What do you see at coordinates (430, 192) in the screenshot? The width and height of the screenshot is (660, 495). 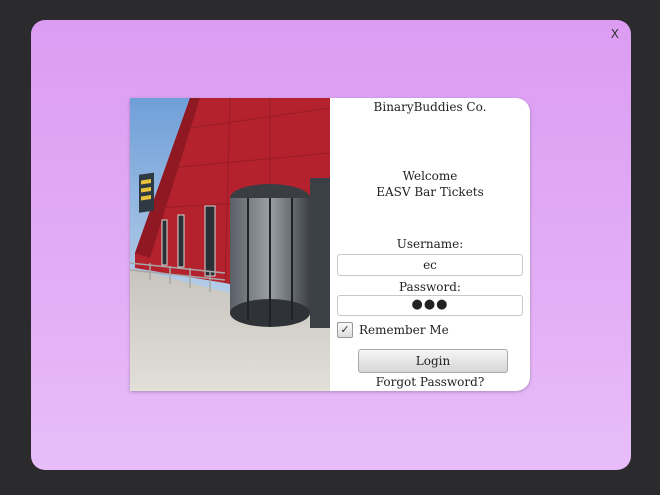 I see `app-name: EASV Bar Tickets` at bounding box center [430, 192].